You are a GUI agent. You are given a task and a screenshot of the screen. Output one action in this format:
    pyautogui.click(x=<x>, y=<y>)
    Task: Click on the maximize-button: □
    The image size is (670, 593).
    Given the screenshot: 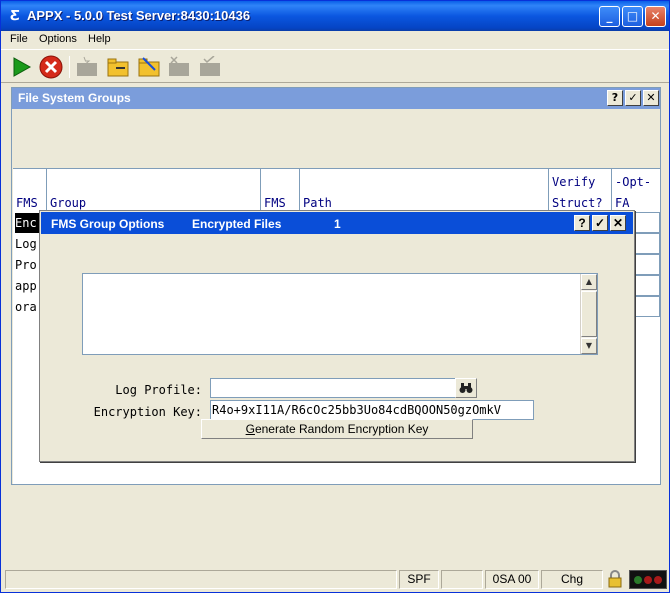 What is the action you would take?
    pyautogui.click(x=632, y=16)
    